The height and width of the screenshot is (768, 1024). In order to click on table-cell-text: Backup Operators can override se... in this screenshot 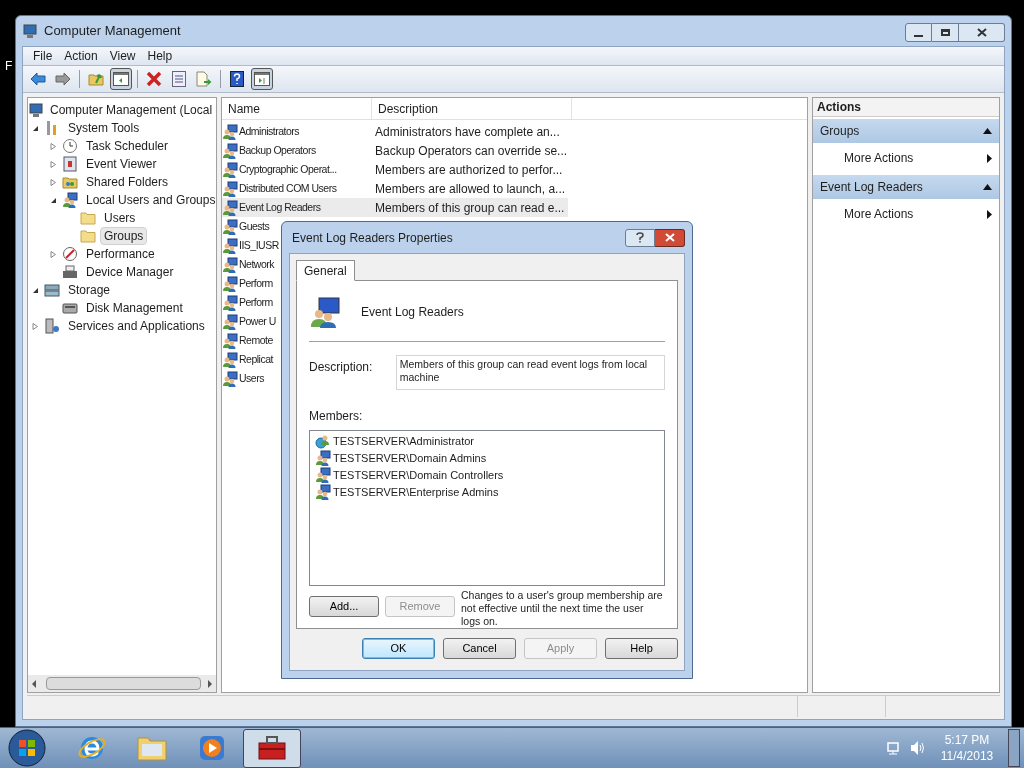, I will do `click(471, 151)`.